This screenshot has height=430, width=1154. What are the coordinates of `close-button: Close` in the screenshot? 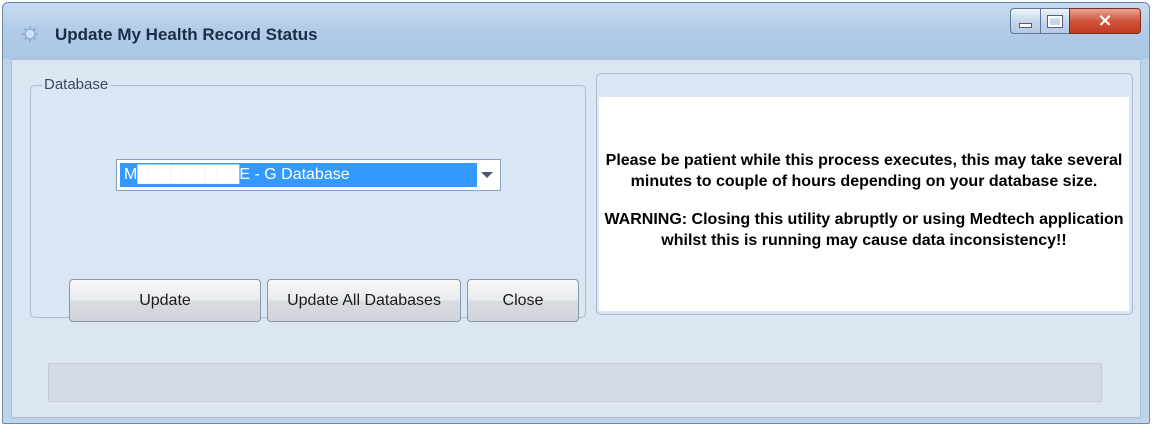 It's located at (523, 300).